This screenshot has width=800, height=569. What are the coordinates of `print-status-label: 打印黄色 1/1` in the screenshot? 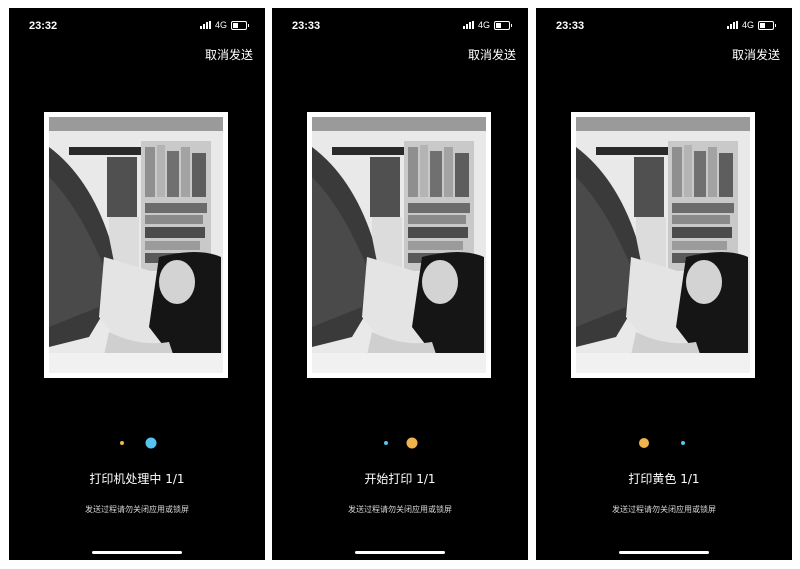 It's located at (664, 479).